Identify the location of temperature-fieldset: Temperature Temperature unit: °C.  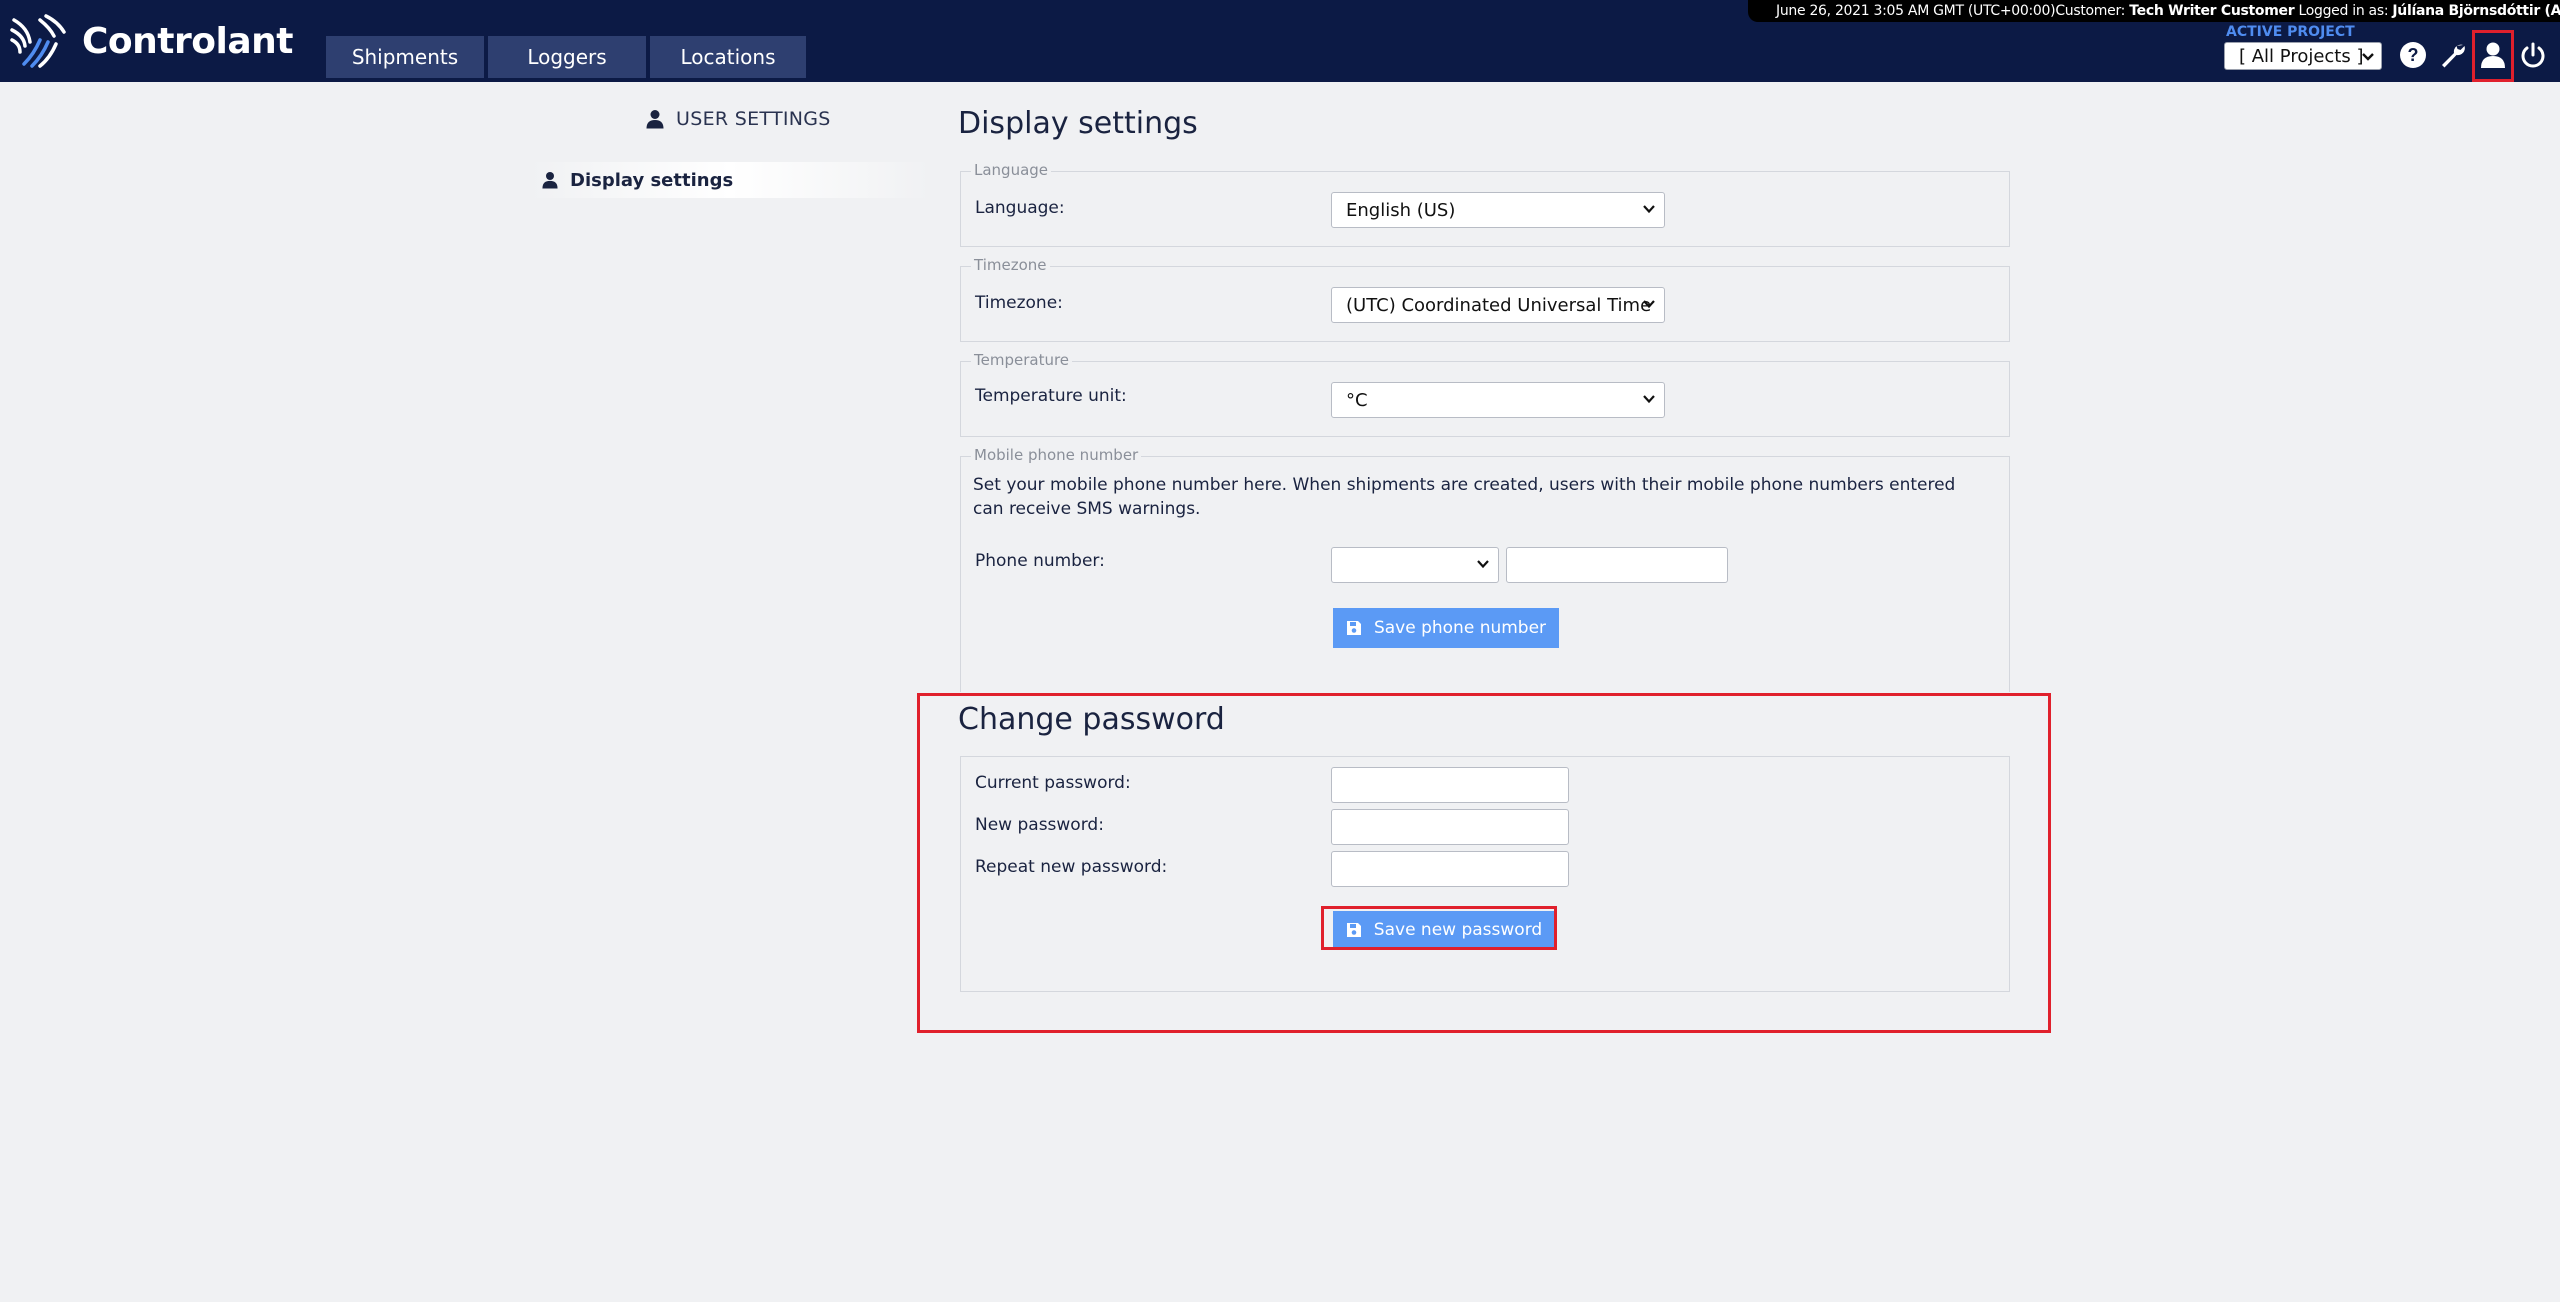
(1485, 394).